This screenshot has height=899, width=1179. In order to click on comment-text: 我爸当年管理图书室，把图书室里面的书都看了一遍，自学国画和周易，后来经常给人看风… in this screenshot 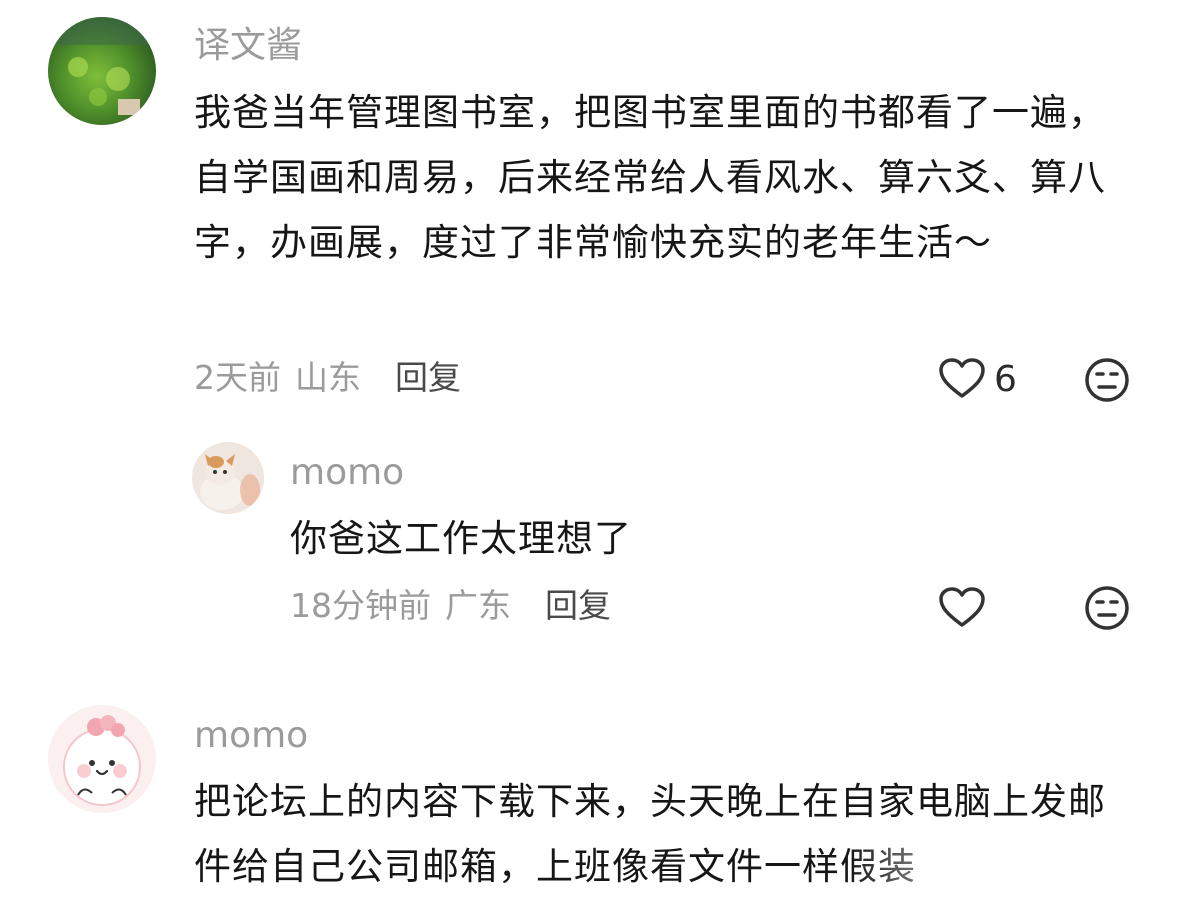, I will do `click(650, 177)`.